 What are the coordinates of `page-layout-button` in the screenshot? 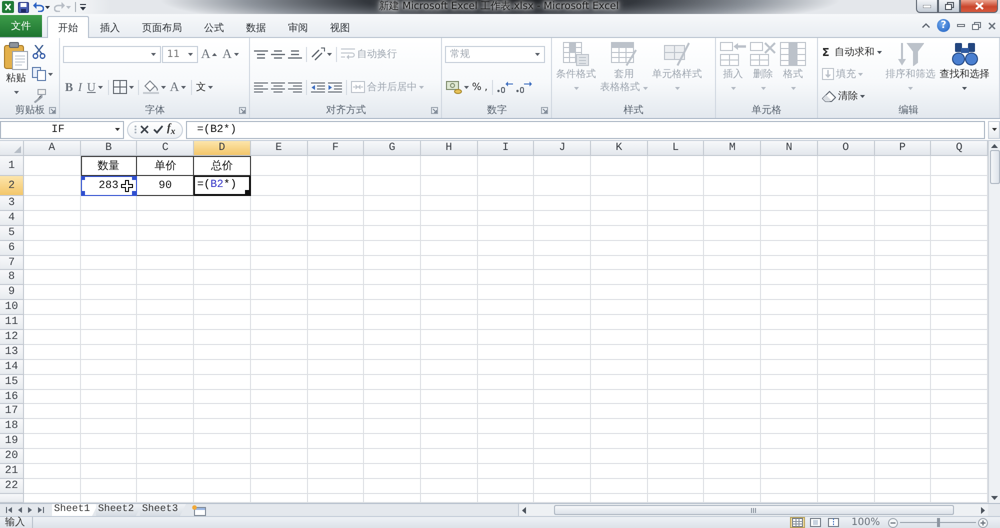 It's located at (816, 522).